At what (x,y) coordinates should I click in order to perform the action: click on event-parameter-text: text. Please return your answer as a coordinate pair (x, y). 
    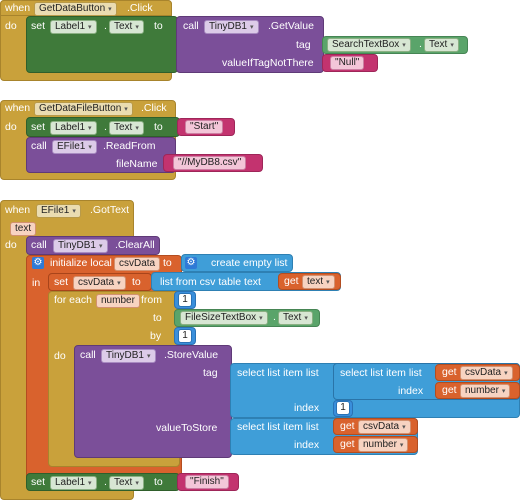
    Looking at the image, I should click on (23, 229).